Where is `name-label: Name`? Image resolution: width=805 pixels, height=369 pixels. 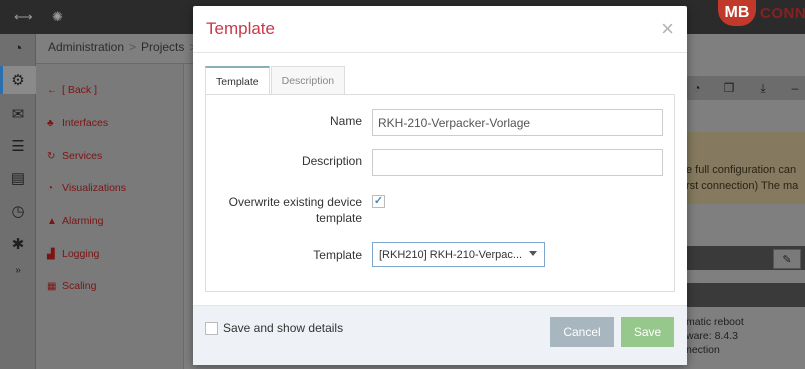
name-label: Name is located at coordinates (345, 121).